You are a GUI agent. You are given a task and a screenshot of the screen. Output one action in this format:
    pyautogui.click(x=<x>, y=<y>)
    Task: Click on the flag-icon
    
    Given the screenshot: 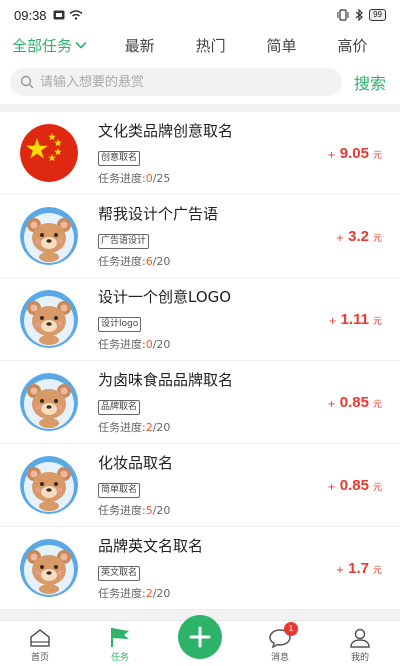 What is the action you would take?
    pyautogui.click(x=120, y=637)
    